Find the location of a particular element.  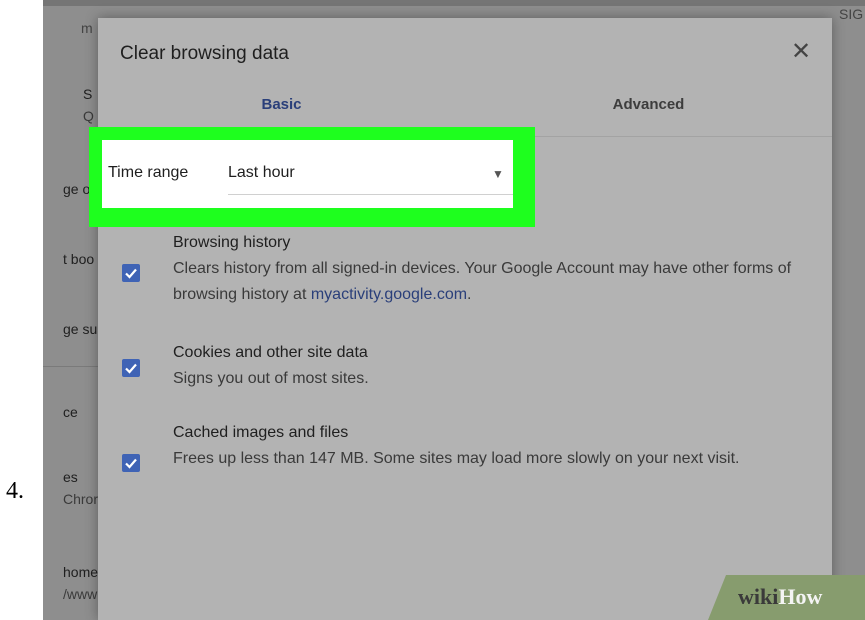

browsing-history-checkbox is located at coordinates (131, 273).